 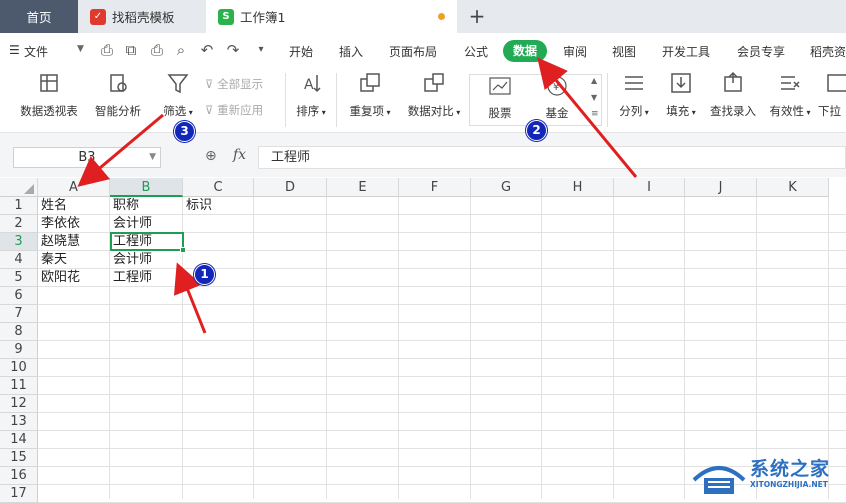 What do you see at coordinates (789, 484) in the screenshot?
I see `watermark-url: XITONGZHIJIA.NET` at bounding box center [789, 484].